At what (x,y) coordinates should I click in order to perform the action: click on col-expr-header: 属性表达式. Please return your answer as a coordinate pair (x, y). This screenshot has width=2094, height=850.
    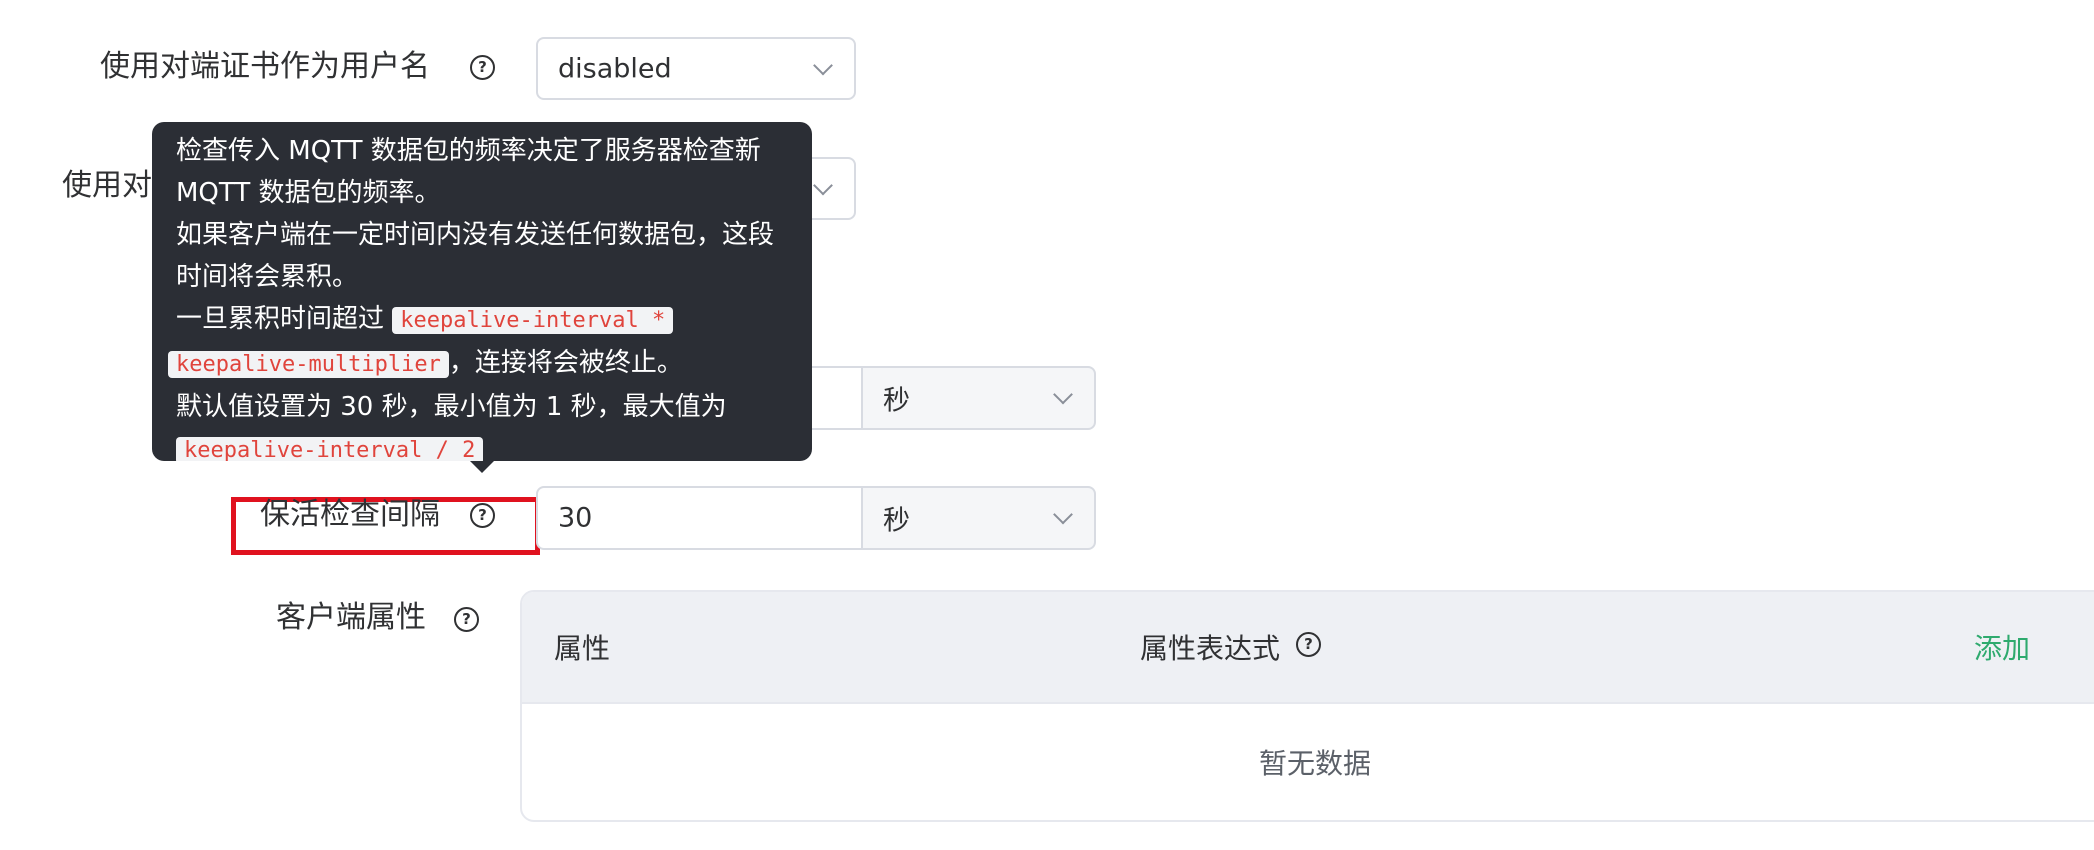
    Looking at the image, I should click on (1210, 648).